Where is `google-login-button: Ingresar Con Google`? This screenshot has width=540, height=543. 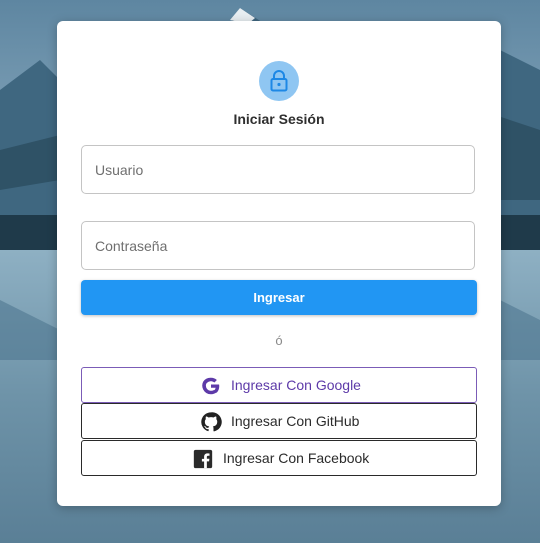
google-login-button: Ingresar Con Google is located at coordinates (279, 385).